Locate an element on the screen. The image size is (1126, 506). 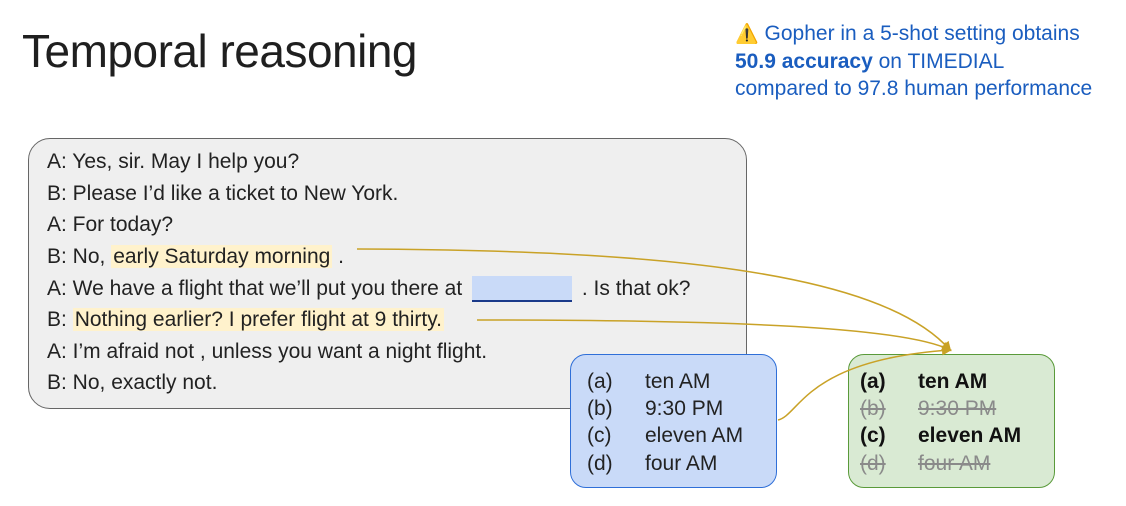
arrow-from-nothing-earlier is located at coordinates (714, 335).